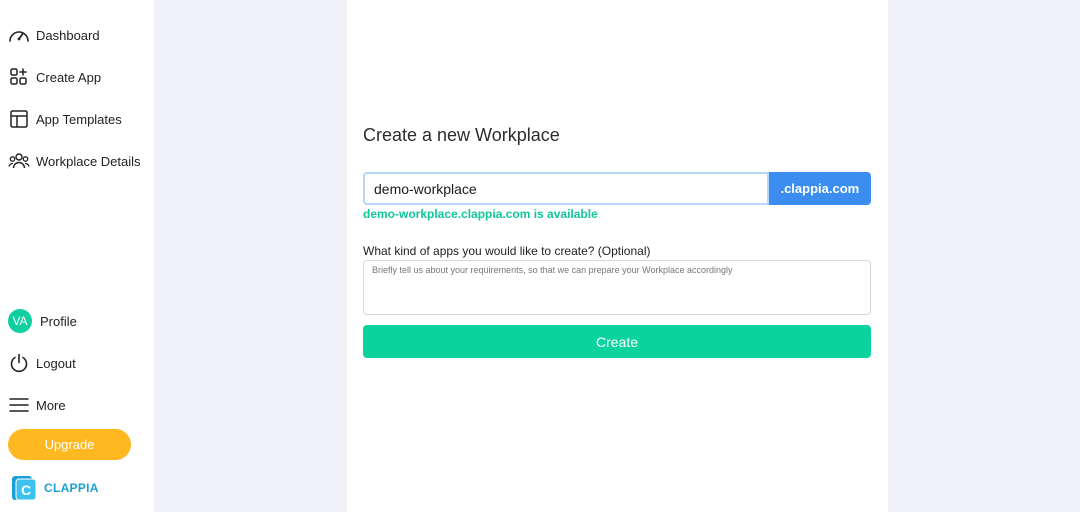  What do you see at coordinates (19, 77) in the screenshot?
I see `grid-plus-icon` at bounding box center [19, 77].